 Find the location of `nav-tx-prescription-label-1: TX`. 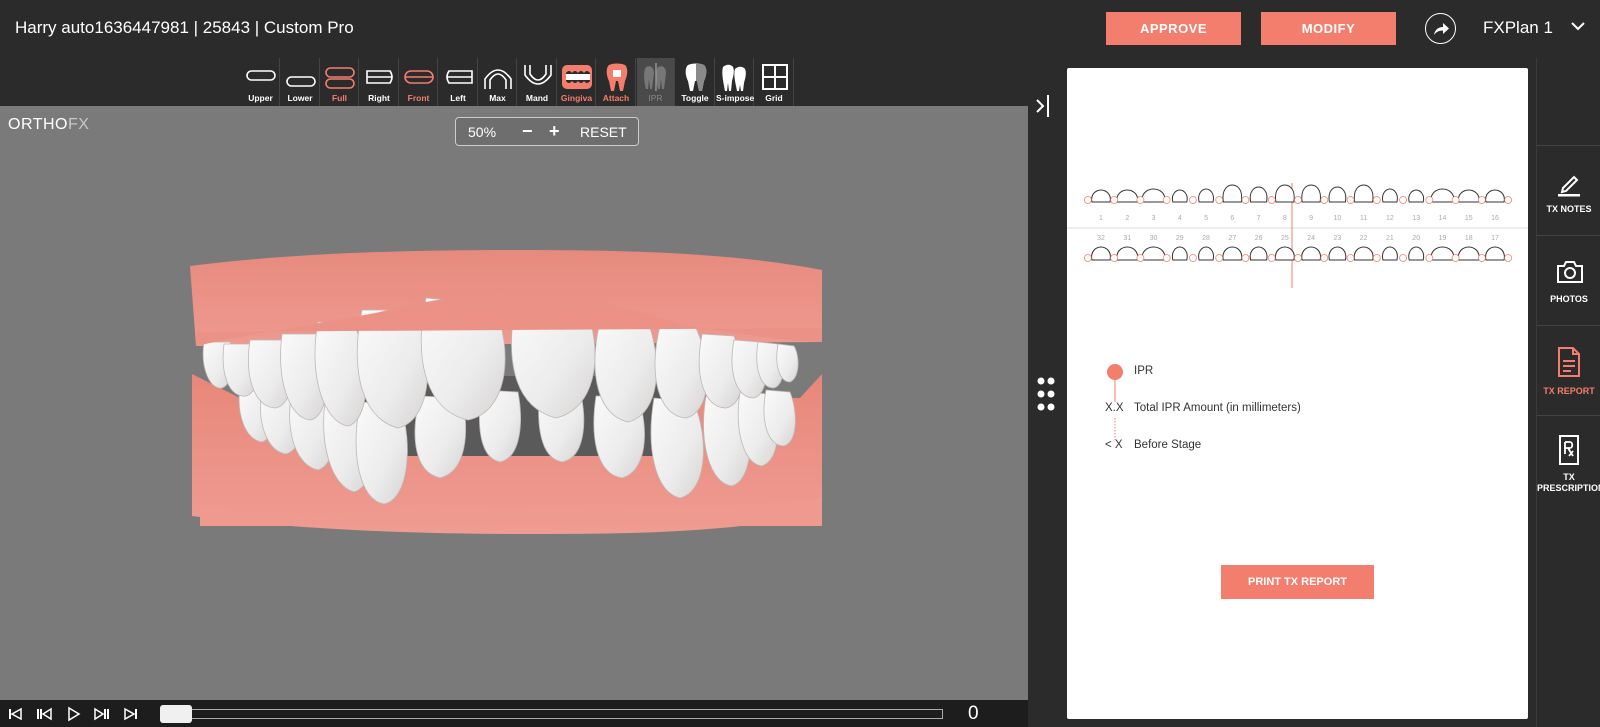

nav-tx-prescription-label-1: TX is located at coordinates (1569, 477).